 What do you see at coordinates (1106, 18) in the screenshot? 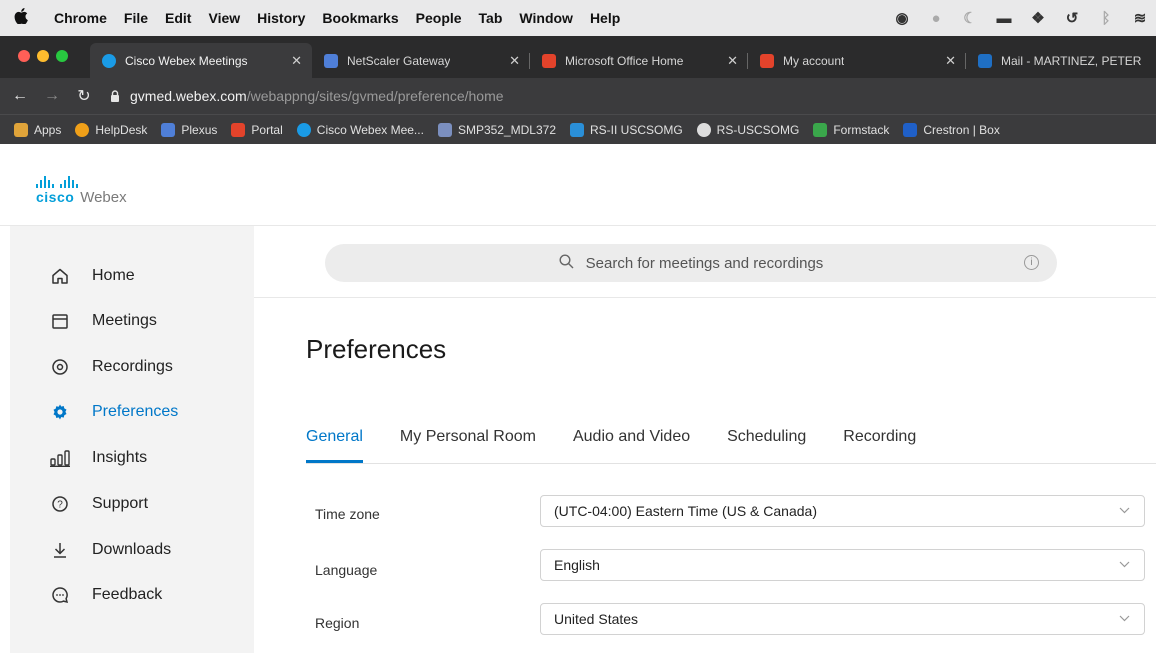
I see `bluetooth-icon: ᛒ` at bounding box center [1106, 18].